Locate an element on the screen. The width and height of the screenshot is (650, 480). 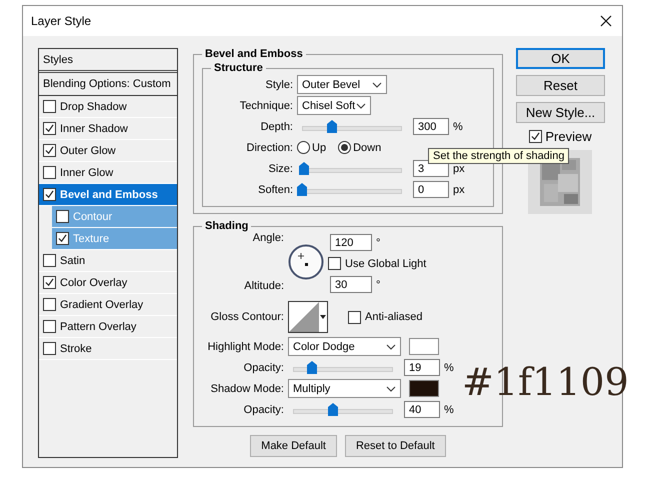
contour-picker is located at coordinates (308, 317).